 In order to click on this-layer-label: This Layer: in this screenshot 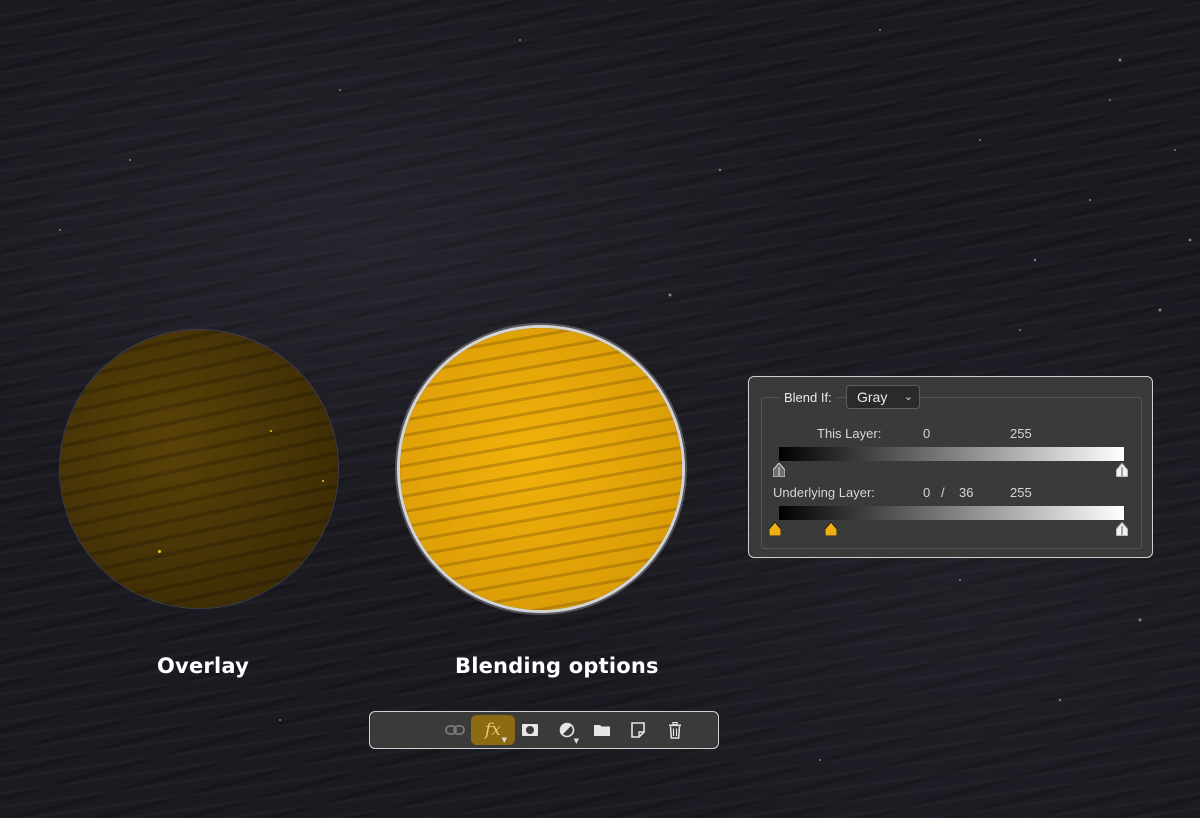, I will do `click(849, 433)`.